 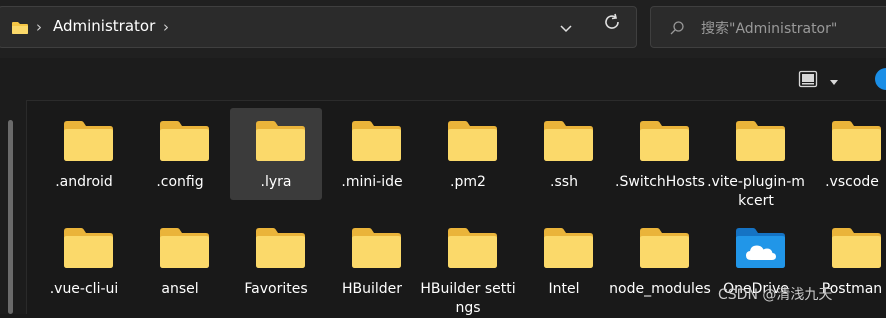 I want to click on folder-label: .ssh, so click(x=564, y=182).